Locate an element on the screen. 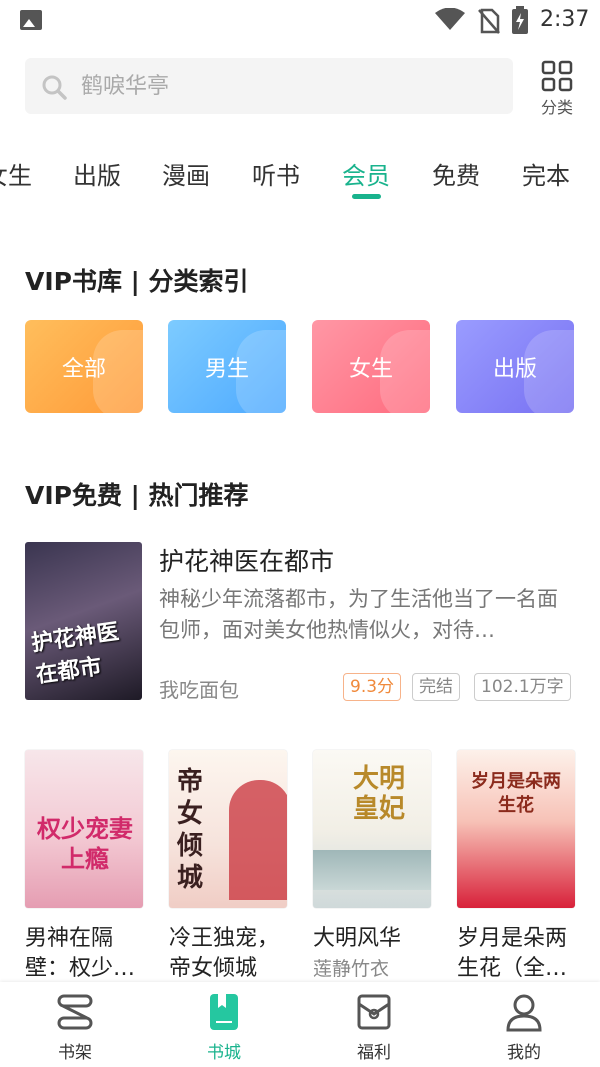  book-title: 冷王独宠，帝女倾城 is located at coordinates (224, 953).